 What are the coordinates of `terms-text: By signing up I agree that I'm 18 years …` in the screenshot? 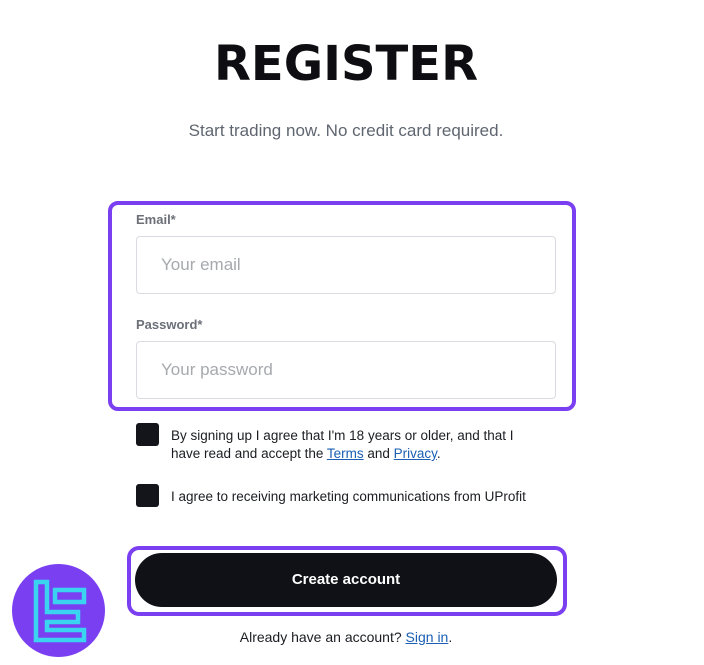 It's located at (356, 445).